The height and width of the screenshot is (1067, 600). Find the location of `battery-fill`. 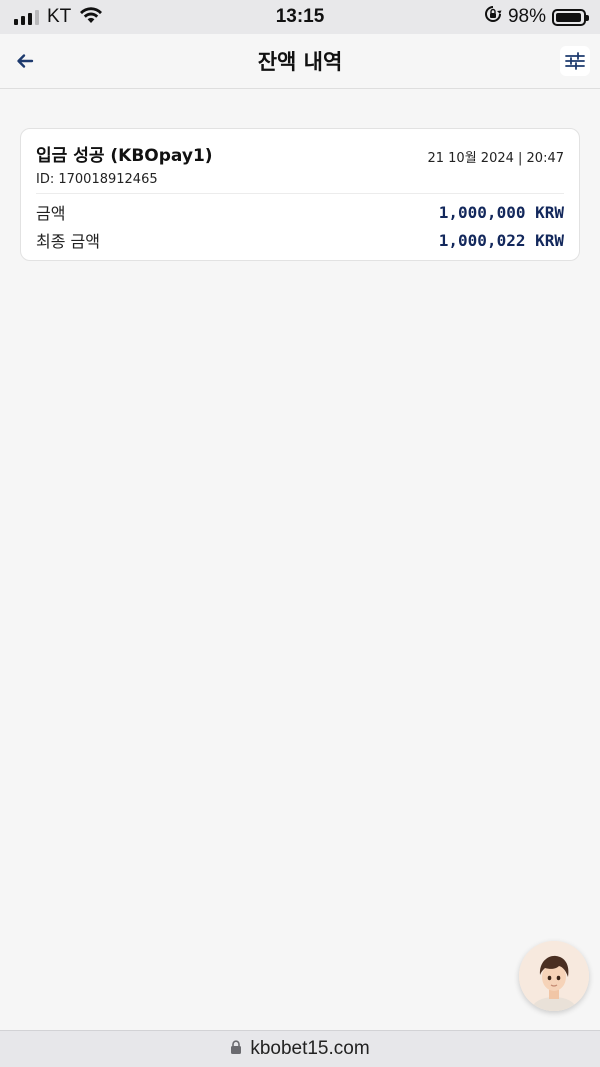

battery-fill is located at coordinates (569, 17).